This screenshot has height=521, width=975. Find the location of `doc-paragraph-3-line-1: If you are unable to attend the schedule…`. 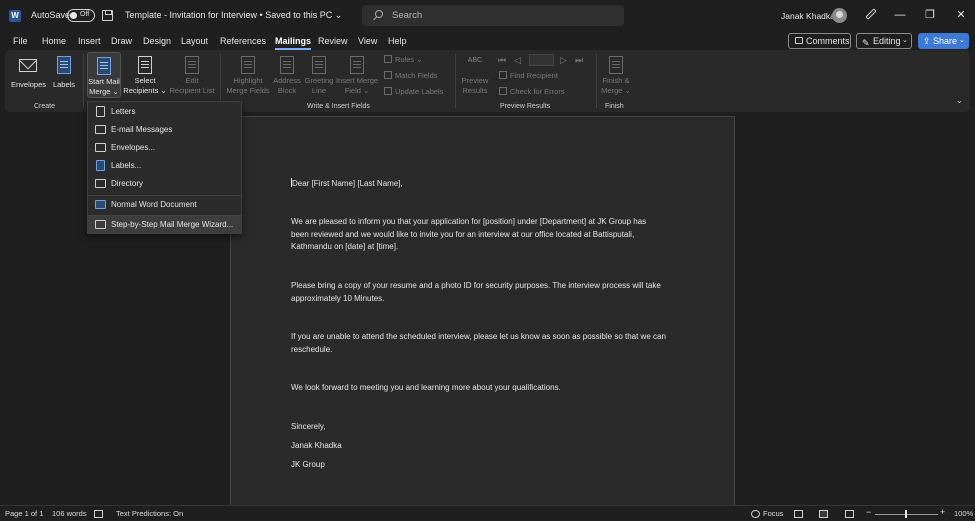

doc-paragraph-3-line-1: If you are unable to attend the schedule… is located at coordinates (478, 336).